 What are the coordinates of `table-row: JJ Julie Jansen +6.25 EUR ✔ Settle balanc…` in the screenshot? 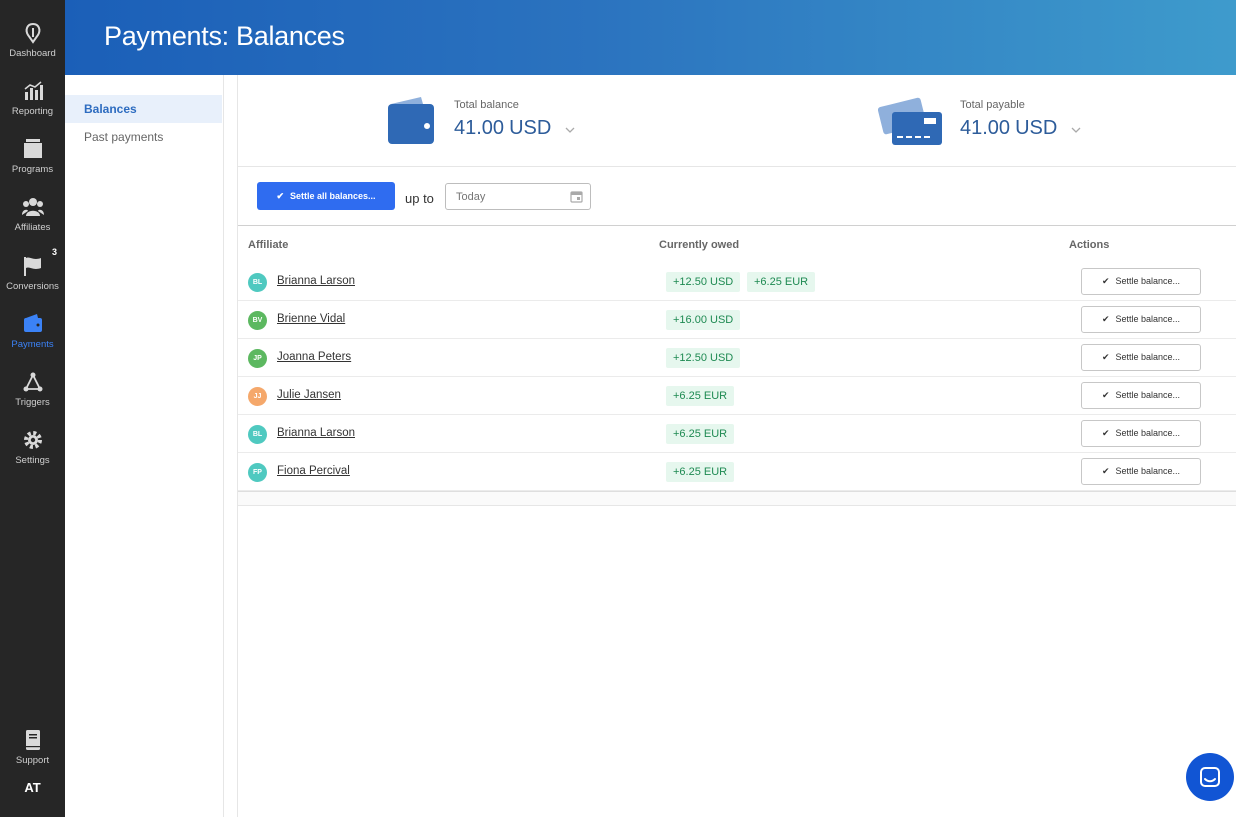 It's located at (737, 396).